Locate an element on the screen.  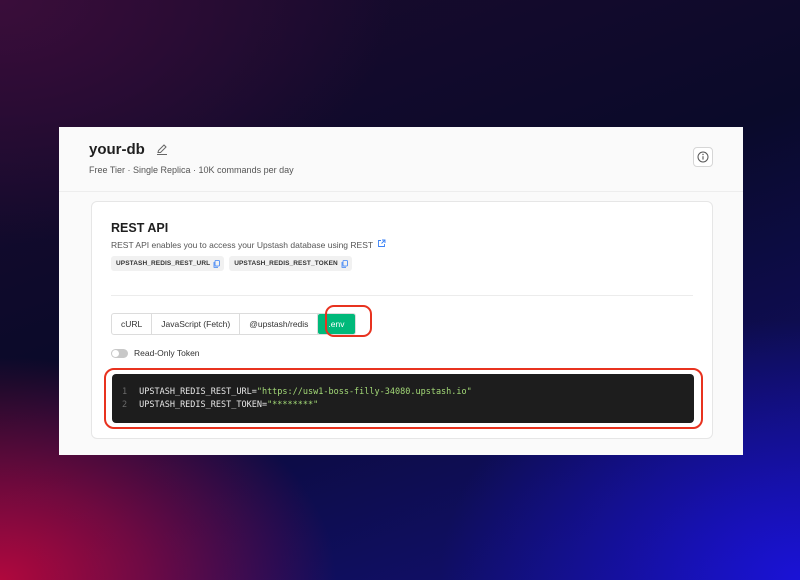
line-number: 2 is located at coordinates (125, 405).